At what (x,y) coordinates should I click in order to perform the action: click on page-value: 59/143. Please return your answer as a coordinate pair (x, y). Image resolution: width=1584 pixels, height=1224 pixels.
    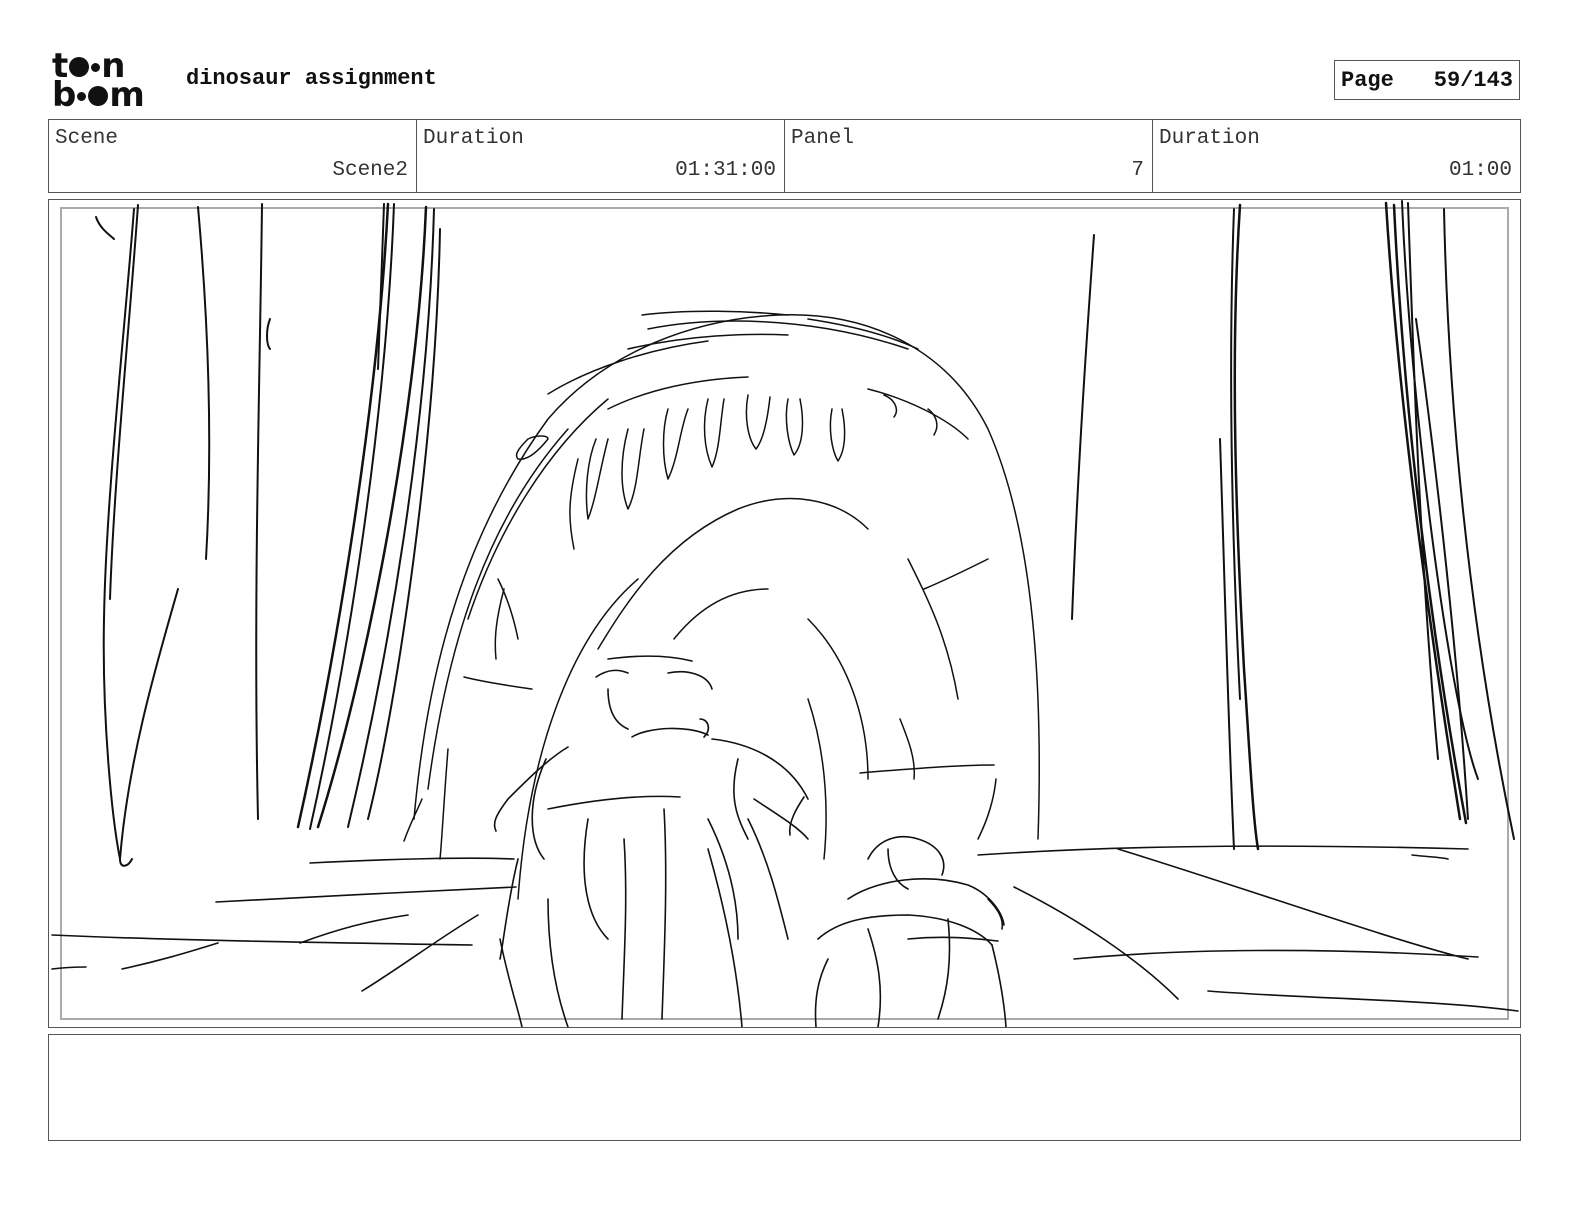
    Looking at the image, I should click on (1473, 80).